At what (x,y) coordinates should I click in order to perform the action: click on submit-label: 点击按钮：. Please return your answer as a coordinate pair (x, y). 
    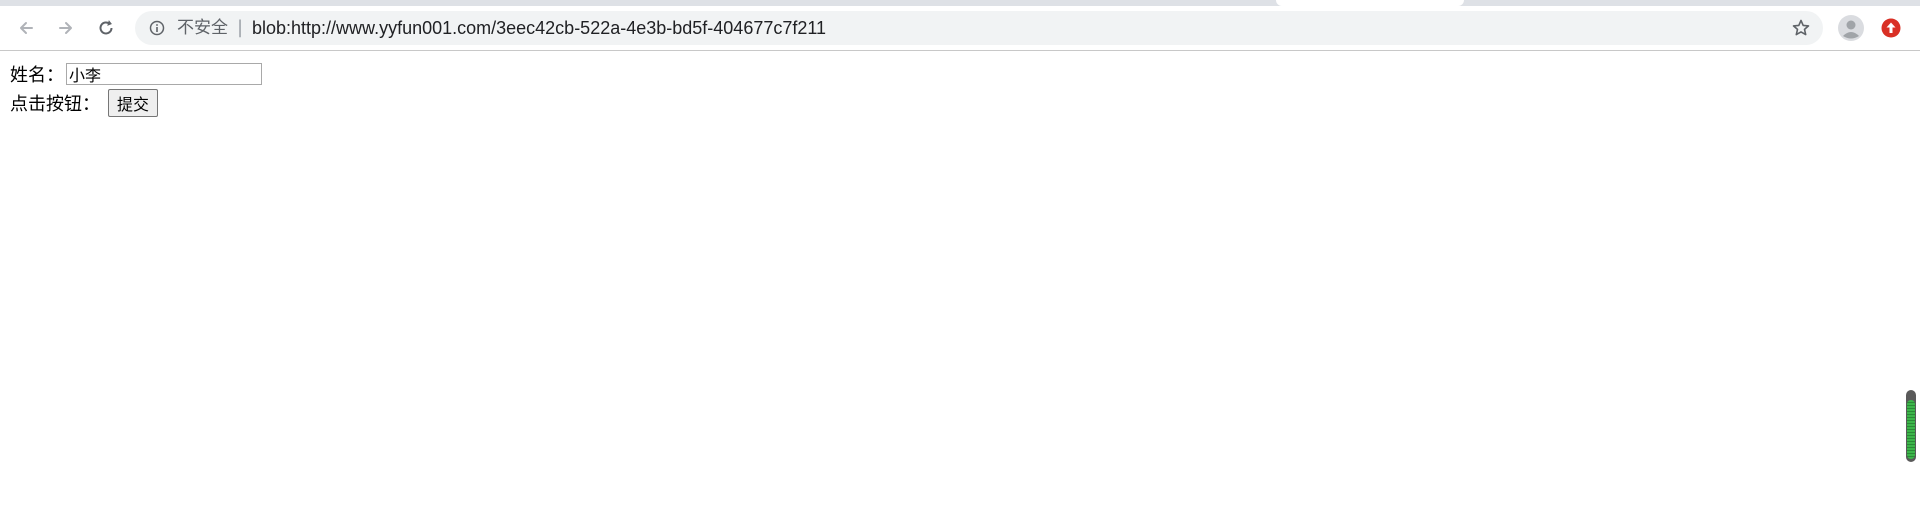
    Looking at the image, I should click on (55, 104).